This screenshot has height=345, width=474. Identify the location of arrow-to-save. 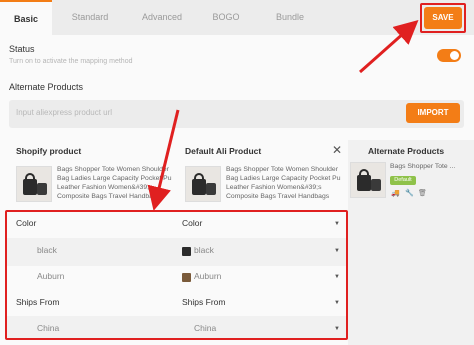
(389, 47).